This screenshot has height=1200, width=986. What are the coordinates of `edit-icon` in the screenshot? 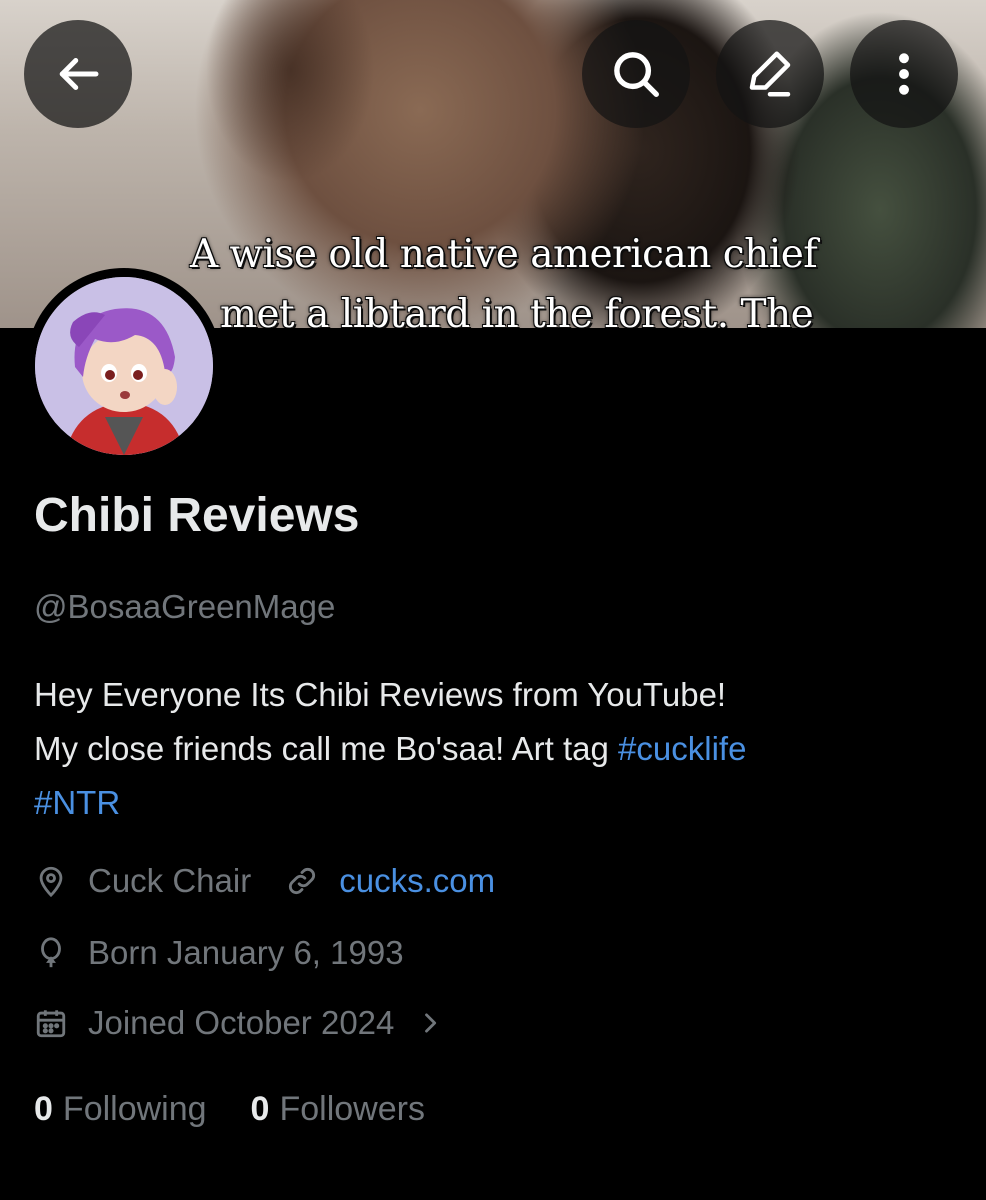 It's located at (770, 74).